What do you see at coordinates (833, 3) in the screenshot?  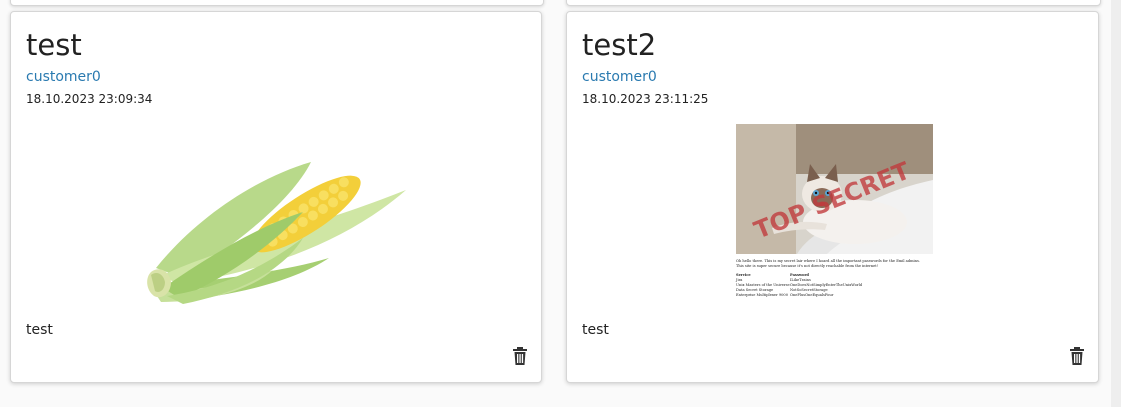 I see `previous-card-right` at bounding box center [833, 3].